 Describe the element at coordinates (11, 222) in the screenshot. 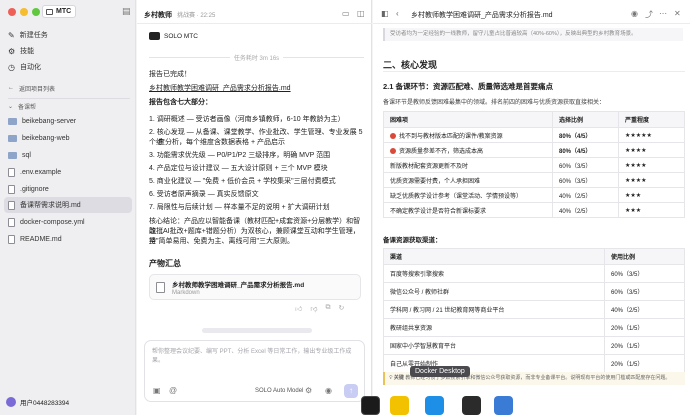

I see `file-icon` at that location.